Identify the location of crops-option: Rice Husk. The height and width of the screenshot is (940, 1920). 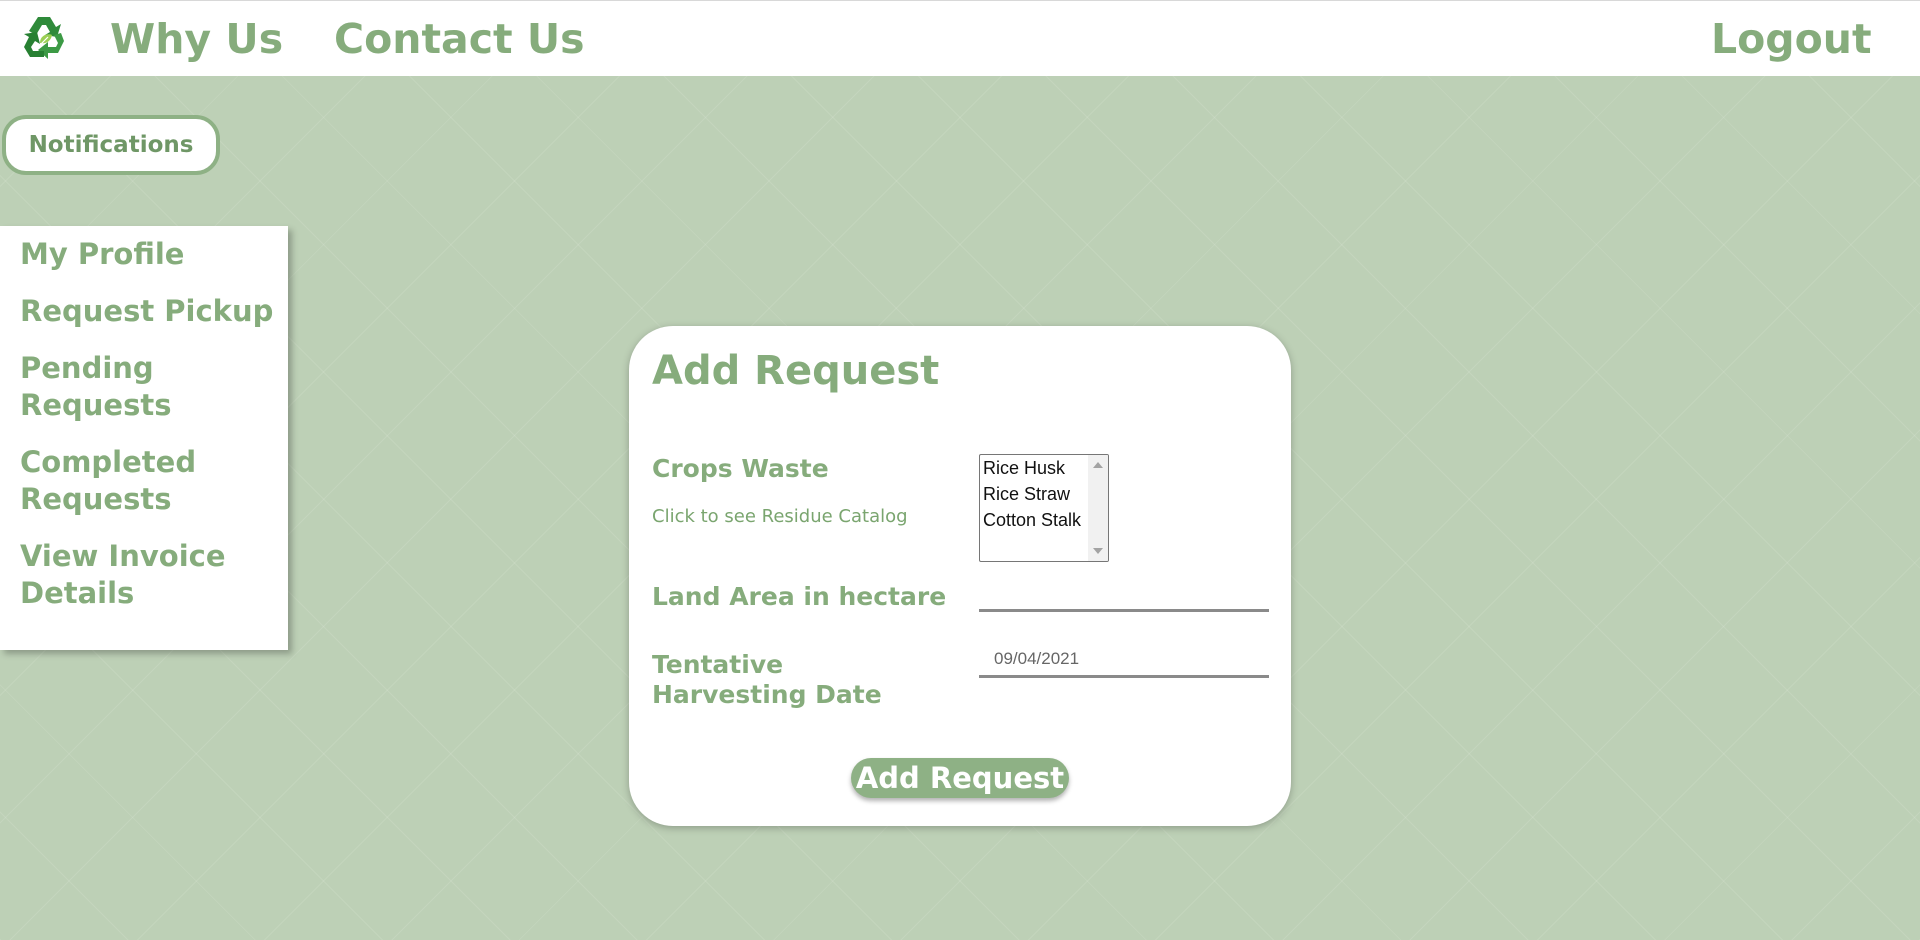
(1024, 468).